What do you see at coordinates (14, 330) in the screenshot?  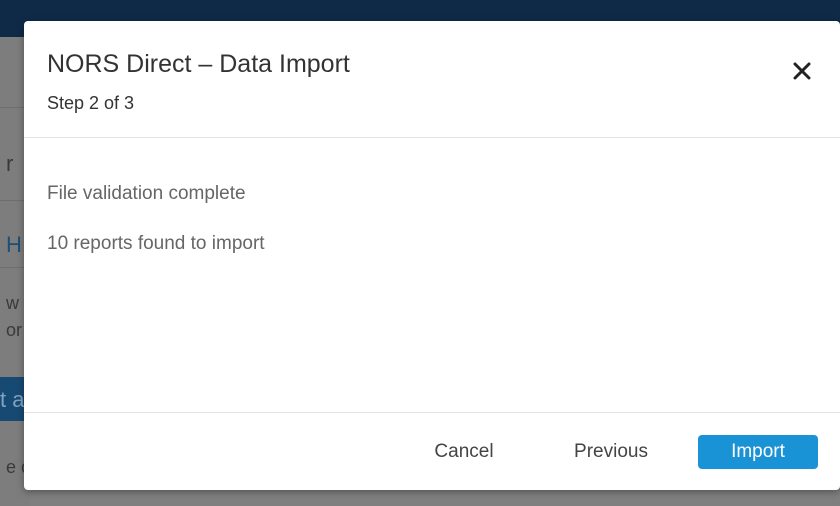 I see `background-text-fragment: or` at bounding box center [14, 330].